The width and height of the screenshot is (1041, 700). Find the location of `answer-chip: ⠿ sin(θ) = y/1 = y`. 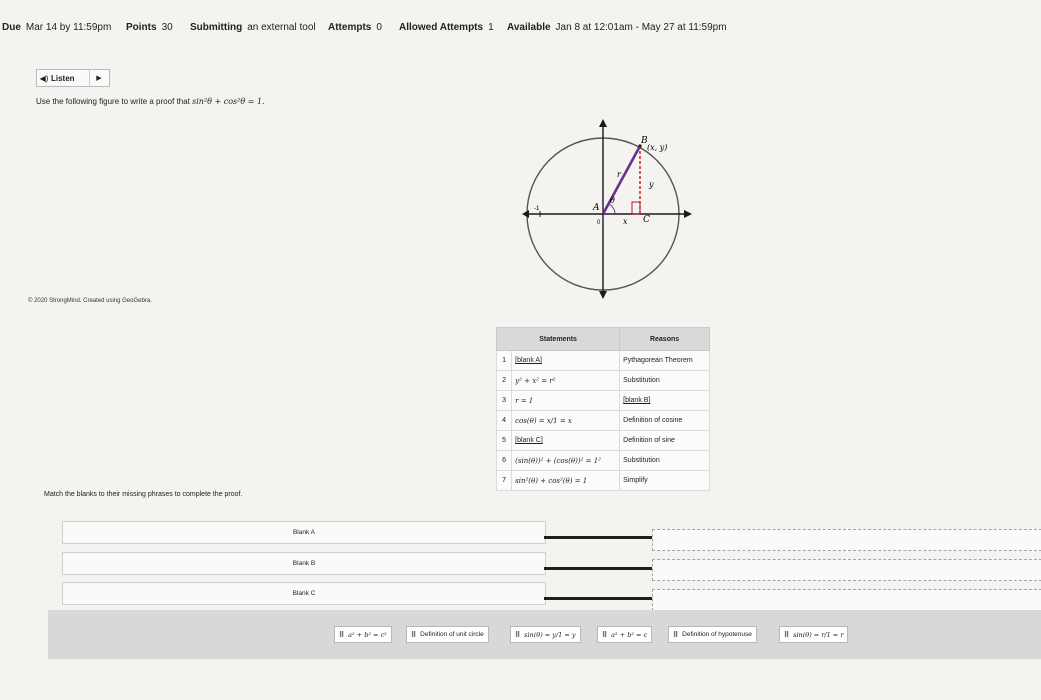

answer-chip: ⠿ sin(θ) = y/1 = y is located at coordinates (545, 634).